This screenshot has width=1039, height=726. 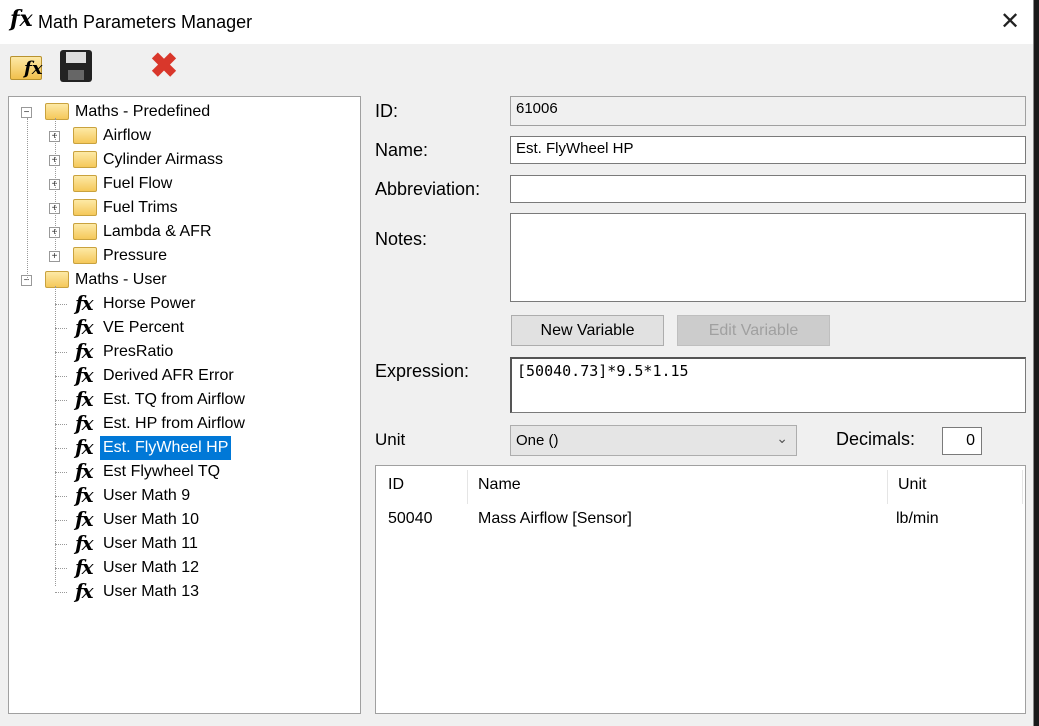 I want to click on tree-item: fx User Math 13, so click(x=179, y=591).